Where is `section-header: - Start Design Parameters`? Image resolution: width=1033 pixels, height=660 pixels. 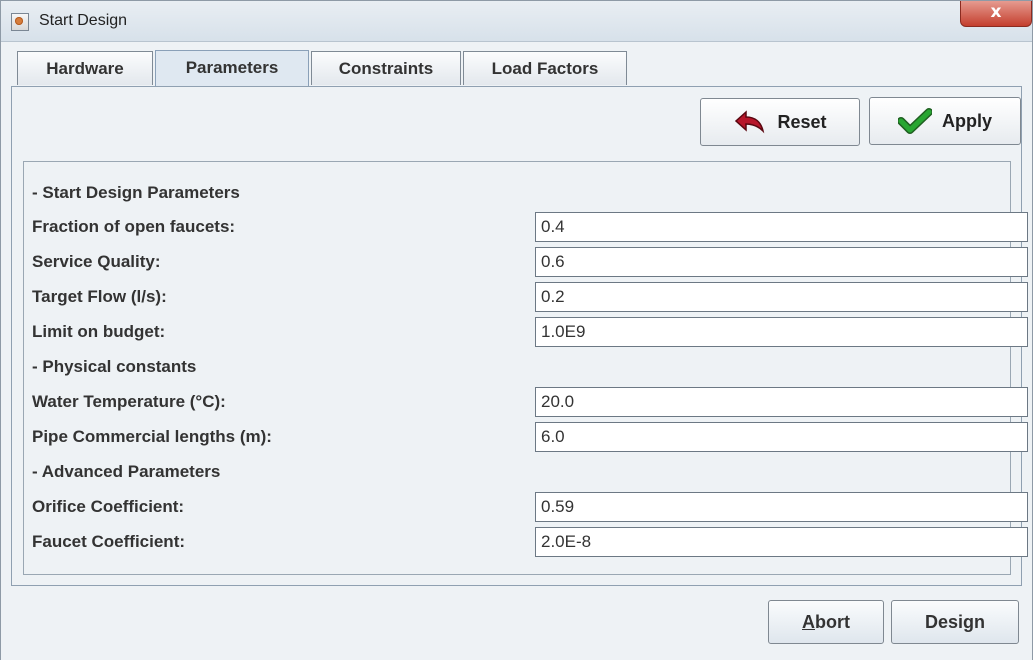
section-header: - Start Design Parameters is located at coordinates (517, 193).